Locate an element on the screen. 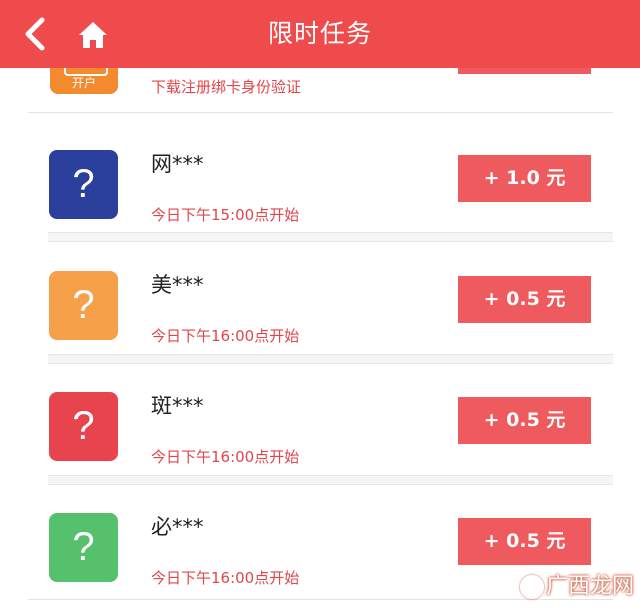 This screenshot has height=610, width=640. reward-button: + 1.0 元 is located at coordinates (524, 178).